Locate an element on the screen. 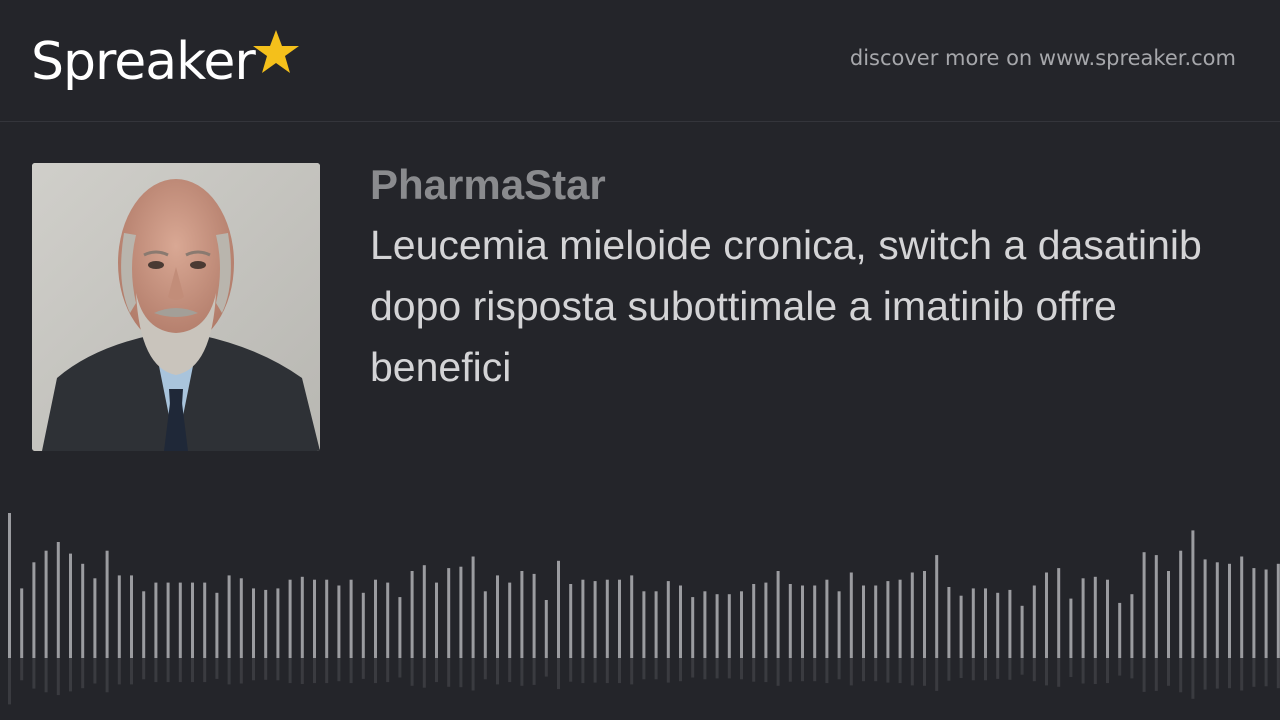  spreaker-logo: Spreaker is located at coordinates (166, 62).